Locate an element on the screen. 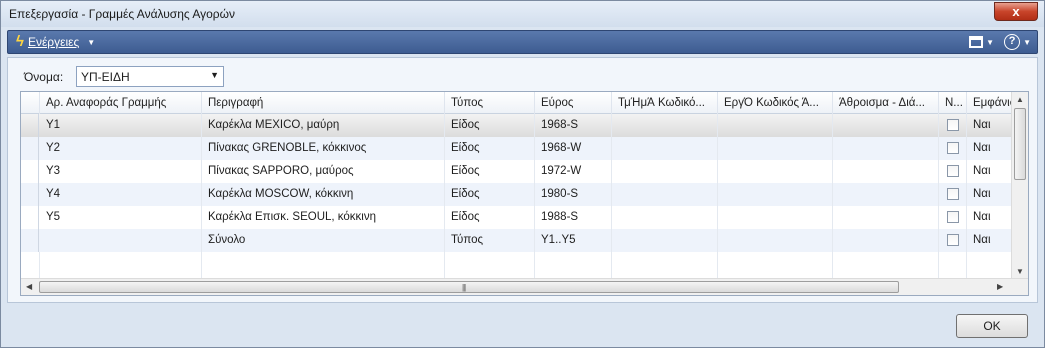 The image size is (1045, 348). col-header-desc: Περιγραφή is located at coordinates (323, 103).